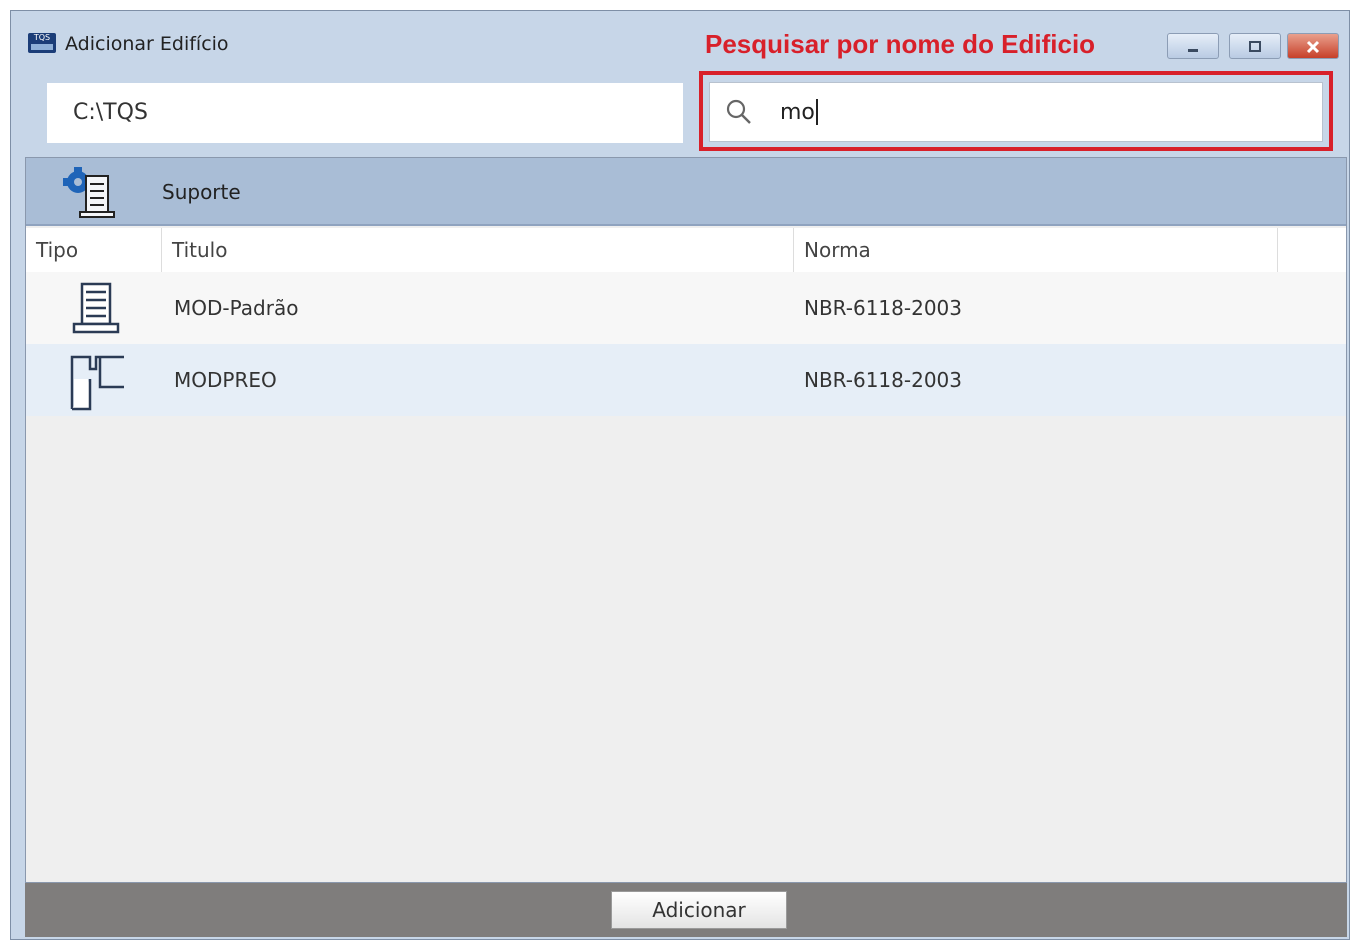 This screenshot has height=942, width=1350. I want to click on row-title: MOD-Padrão, so click(236, 308).